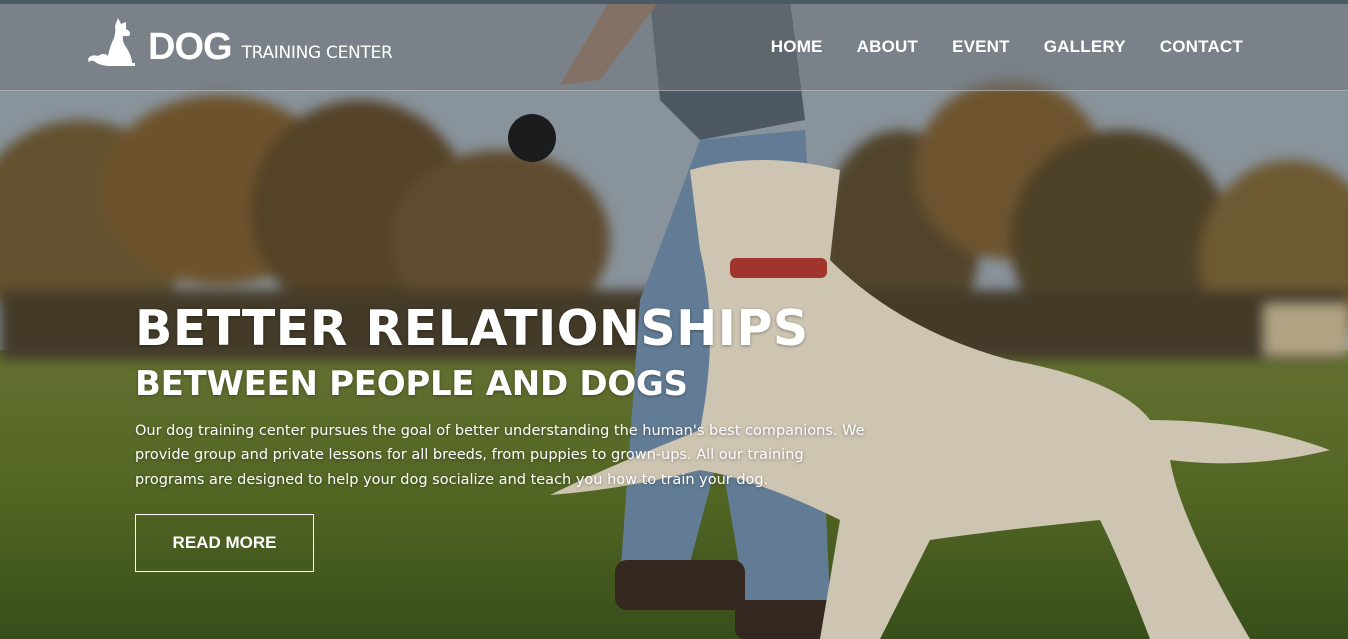 Image resolution: width=1348 pixels, height=639 pixels. I want to click on logo-tagline: TRAINING CENTER, so click(317, 53).